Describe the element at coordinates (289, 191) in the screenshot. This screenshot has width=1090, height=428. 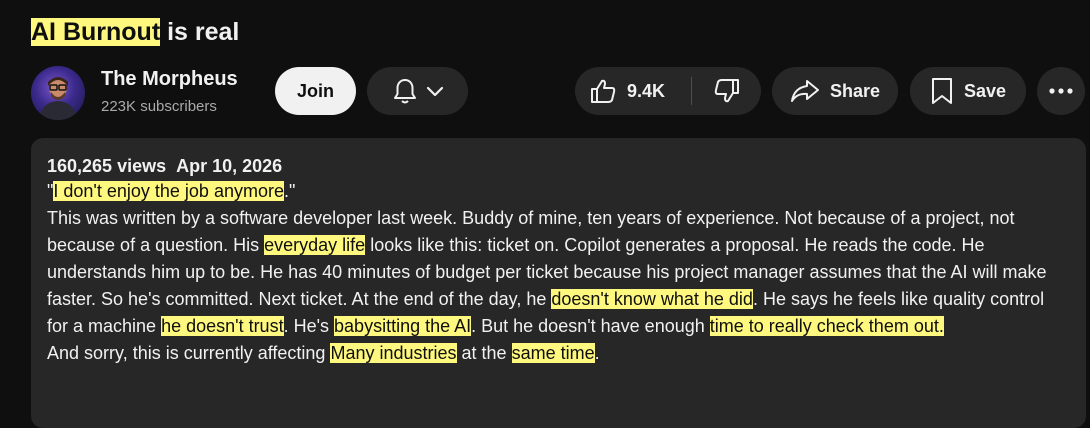
I see `text-segment: ."` at that location.